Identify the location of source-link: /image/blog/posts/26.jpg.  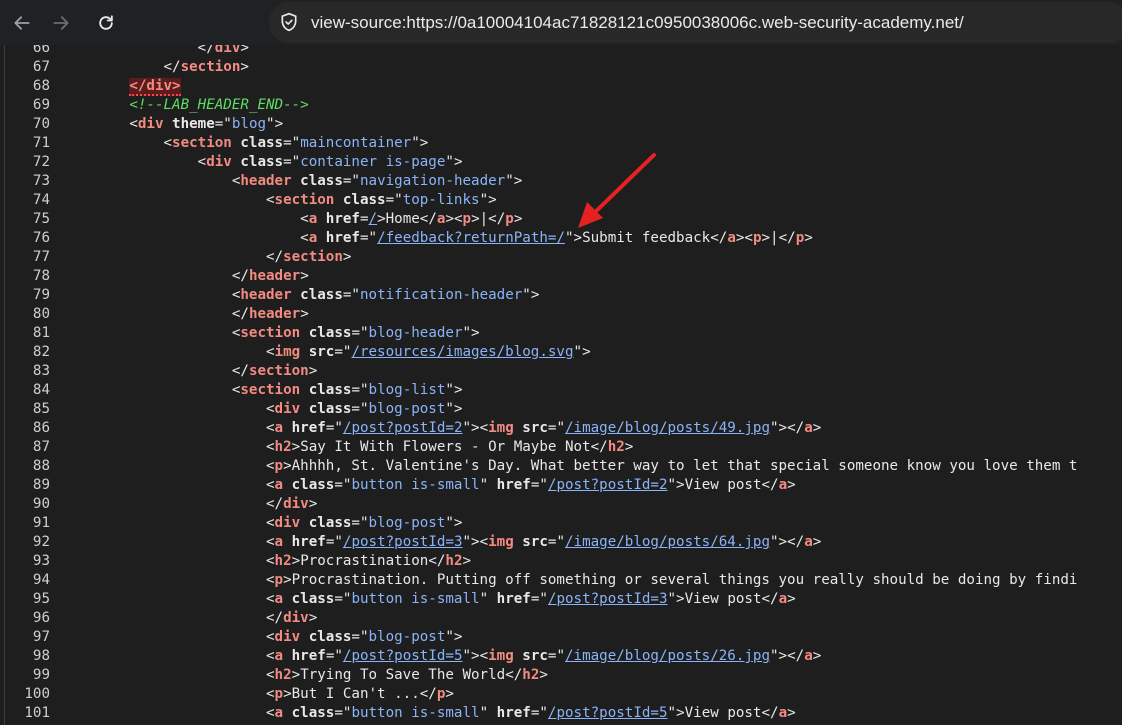
(667, 656).